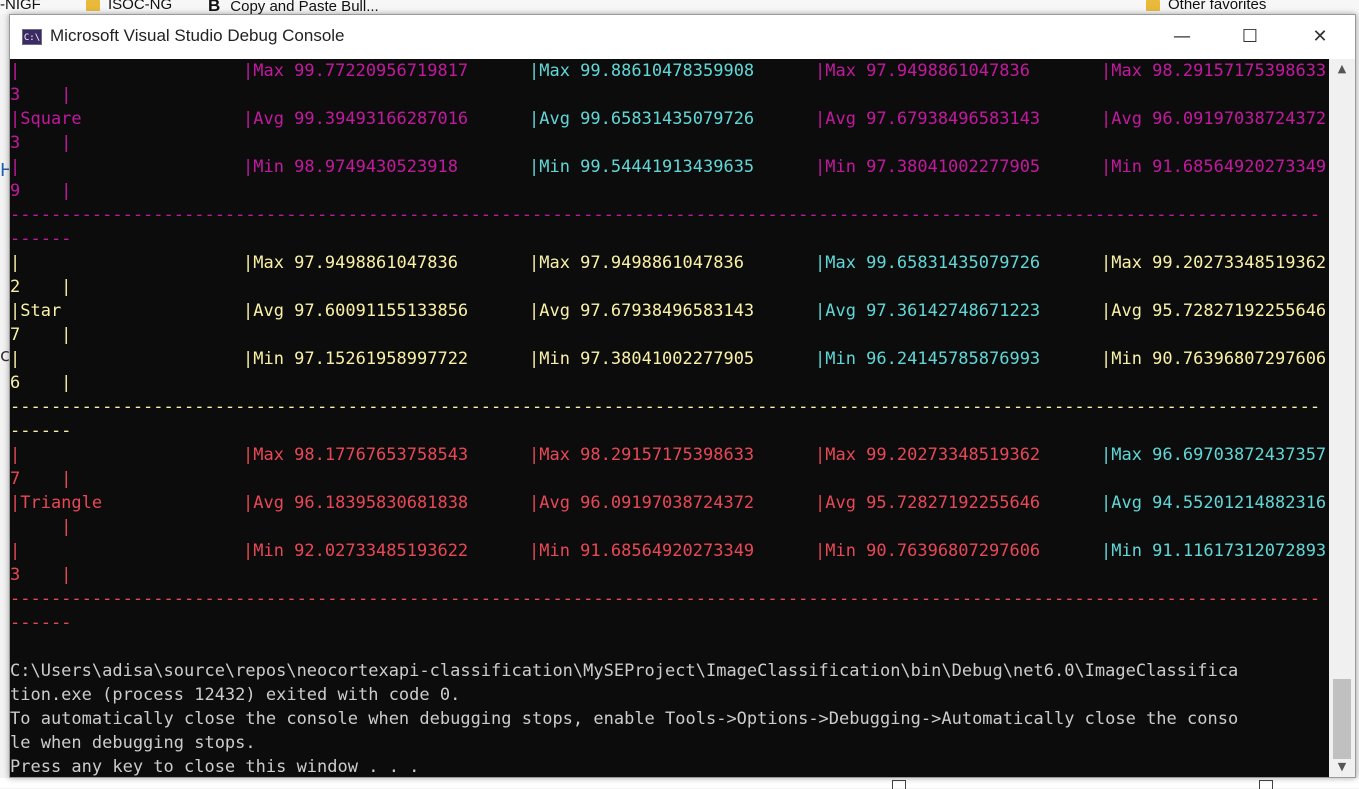 Image resolution: width=1359 pixels, height=789 pixels. Describe the element at coordinates (356, 551) in the screenshot. I see `stat-cell: |Min 92.02733485193622` at that location.